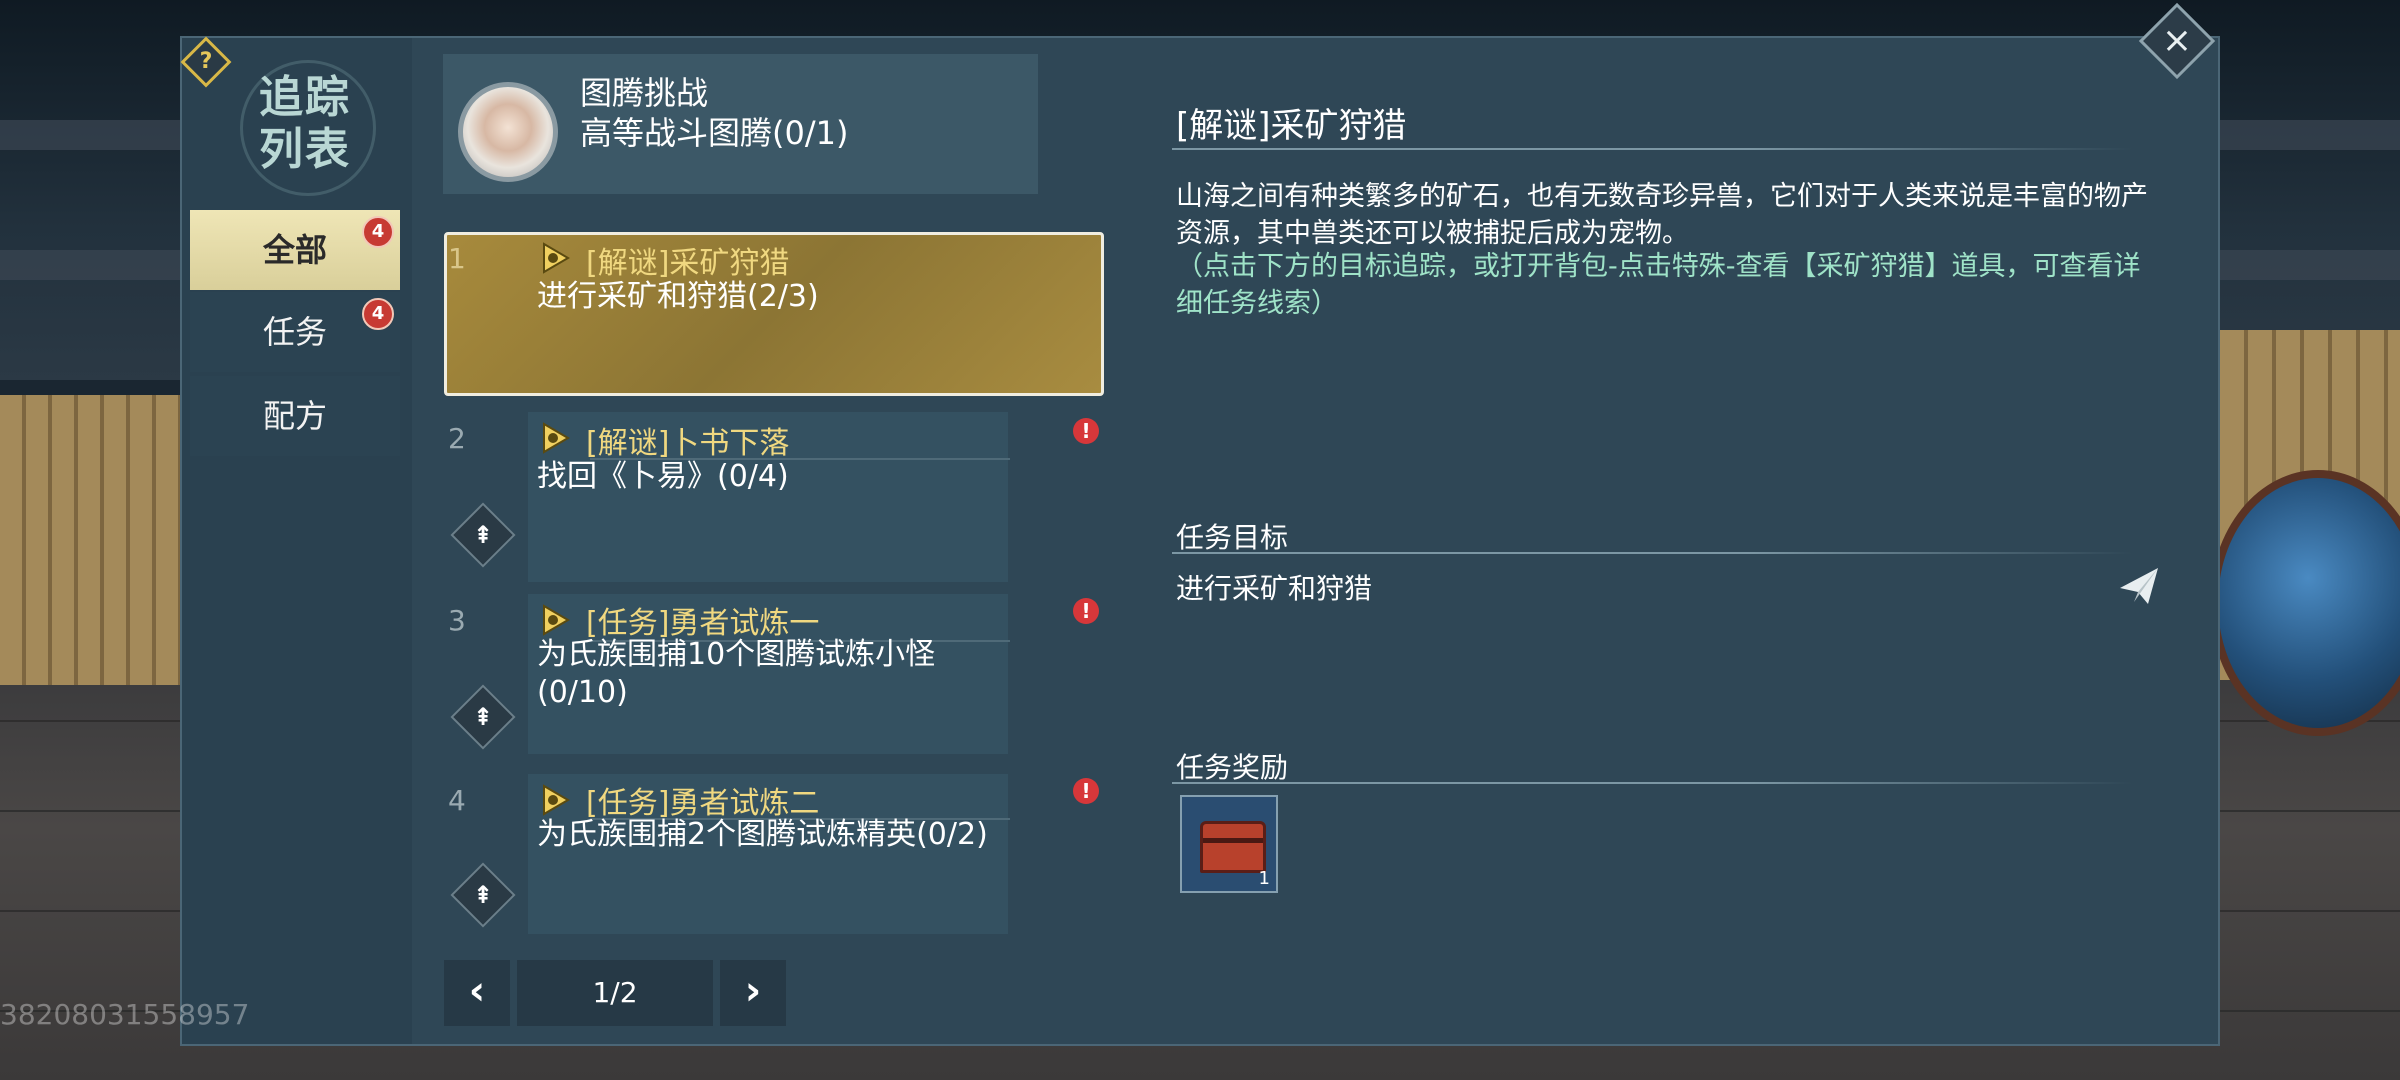 This screenshot has height=1080, width=2400. What do you see at coordinates (1652, 149) in the screenshot?
I see `title-divider` at bounding box center [1652, 149].